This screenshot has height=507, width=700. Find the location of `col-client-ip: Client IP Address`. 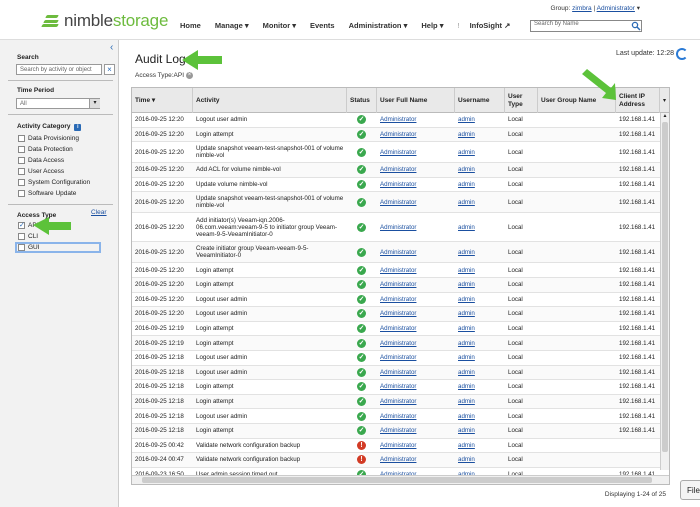

col-client-ip: Client IP Address is located at coordinates (638, 100).